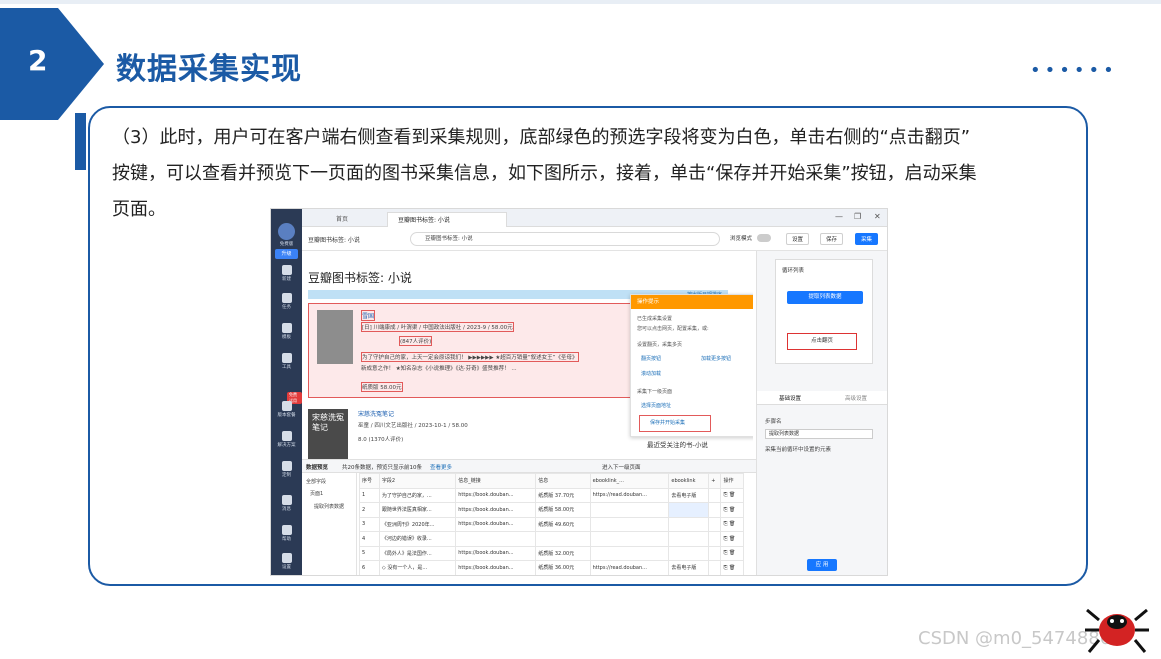 Image resolution: width=1161 pixels, height=659 pixels. What do you see at coordinates (286, 475) in the screenshot?
I see `sidebar-item-label: 定制` at bounding box center [286, 475].